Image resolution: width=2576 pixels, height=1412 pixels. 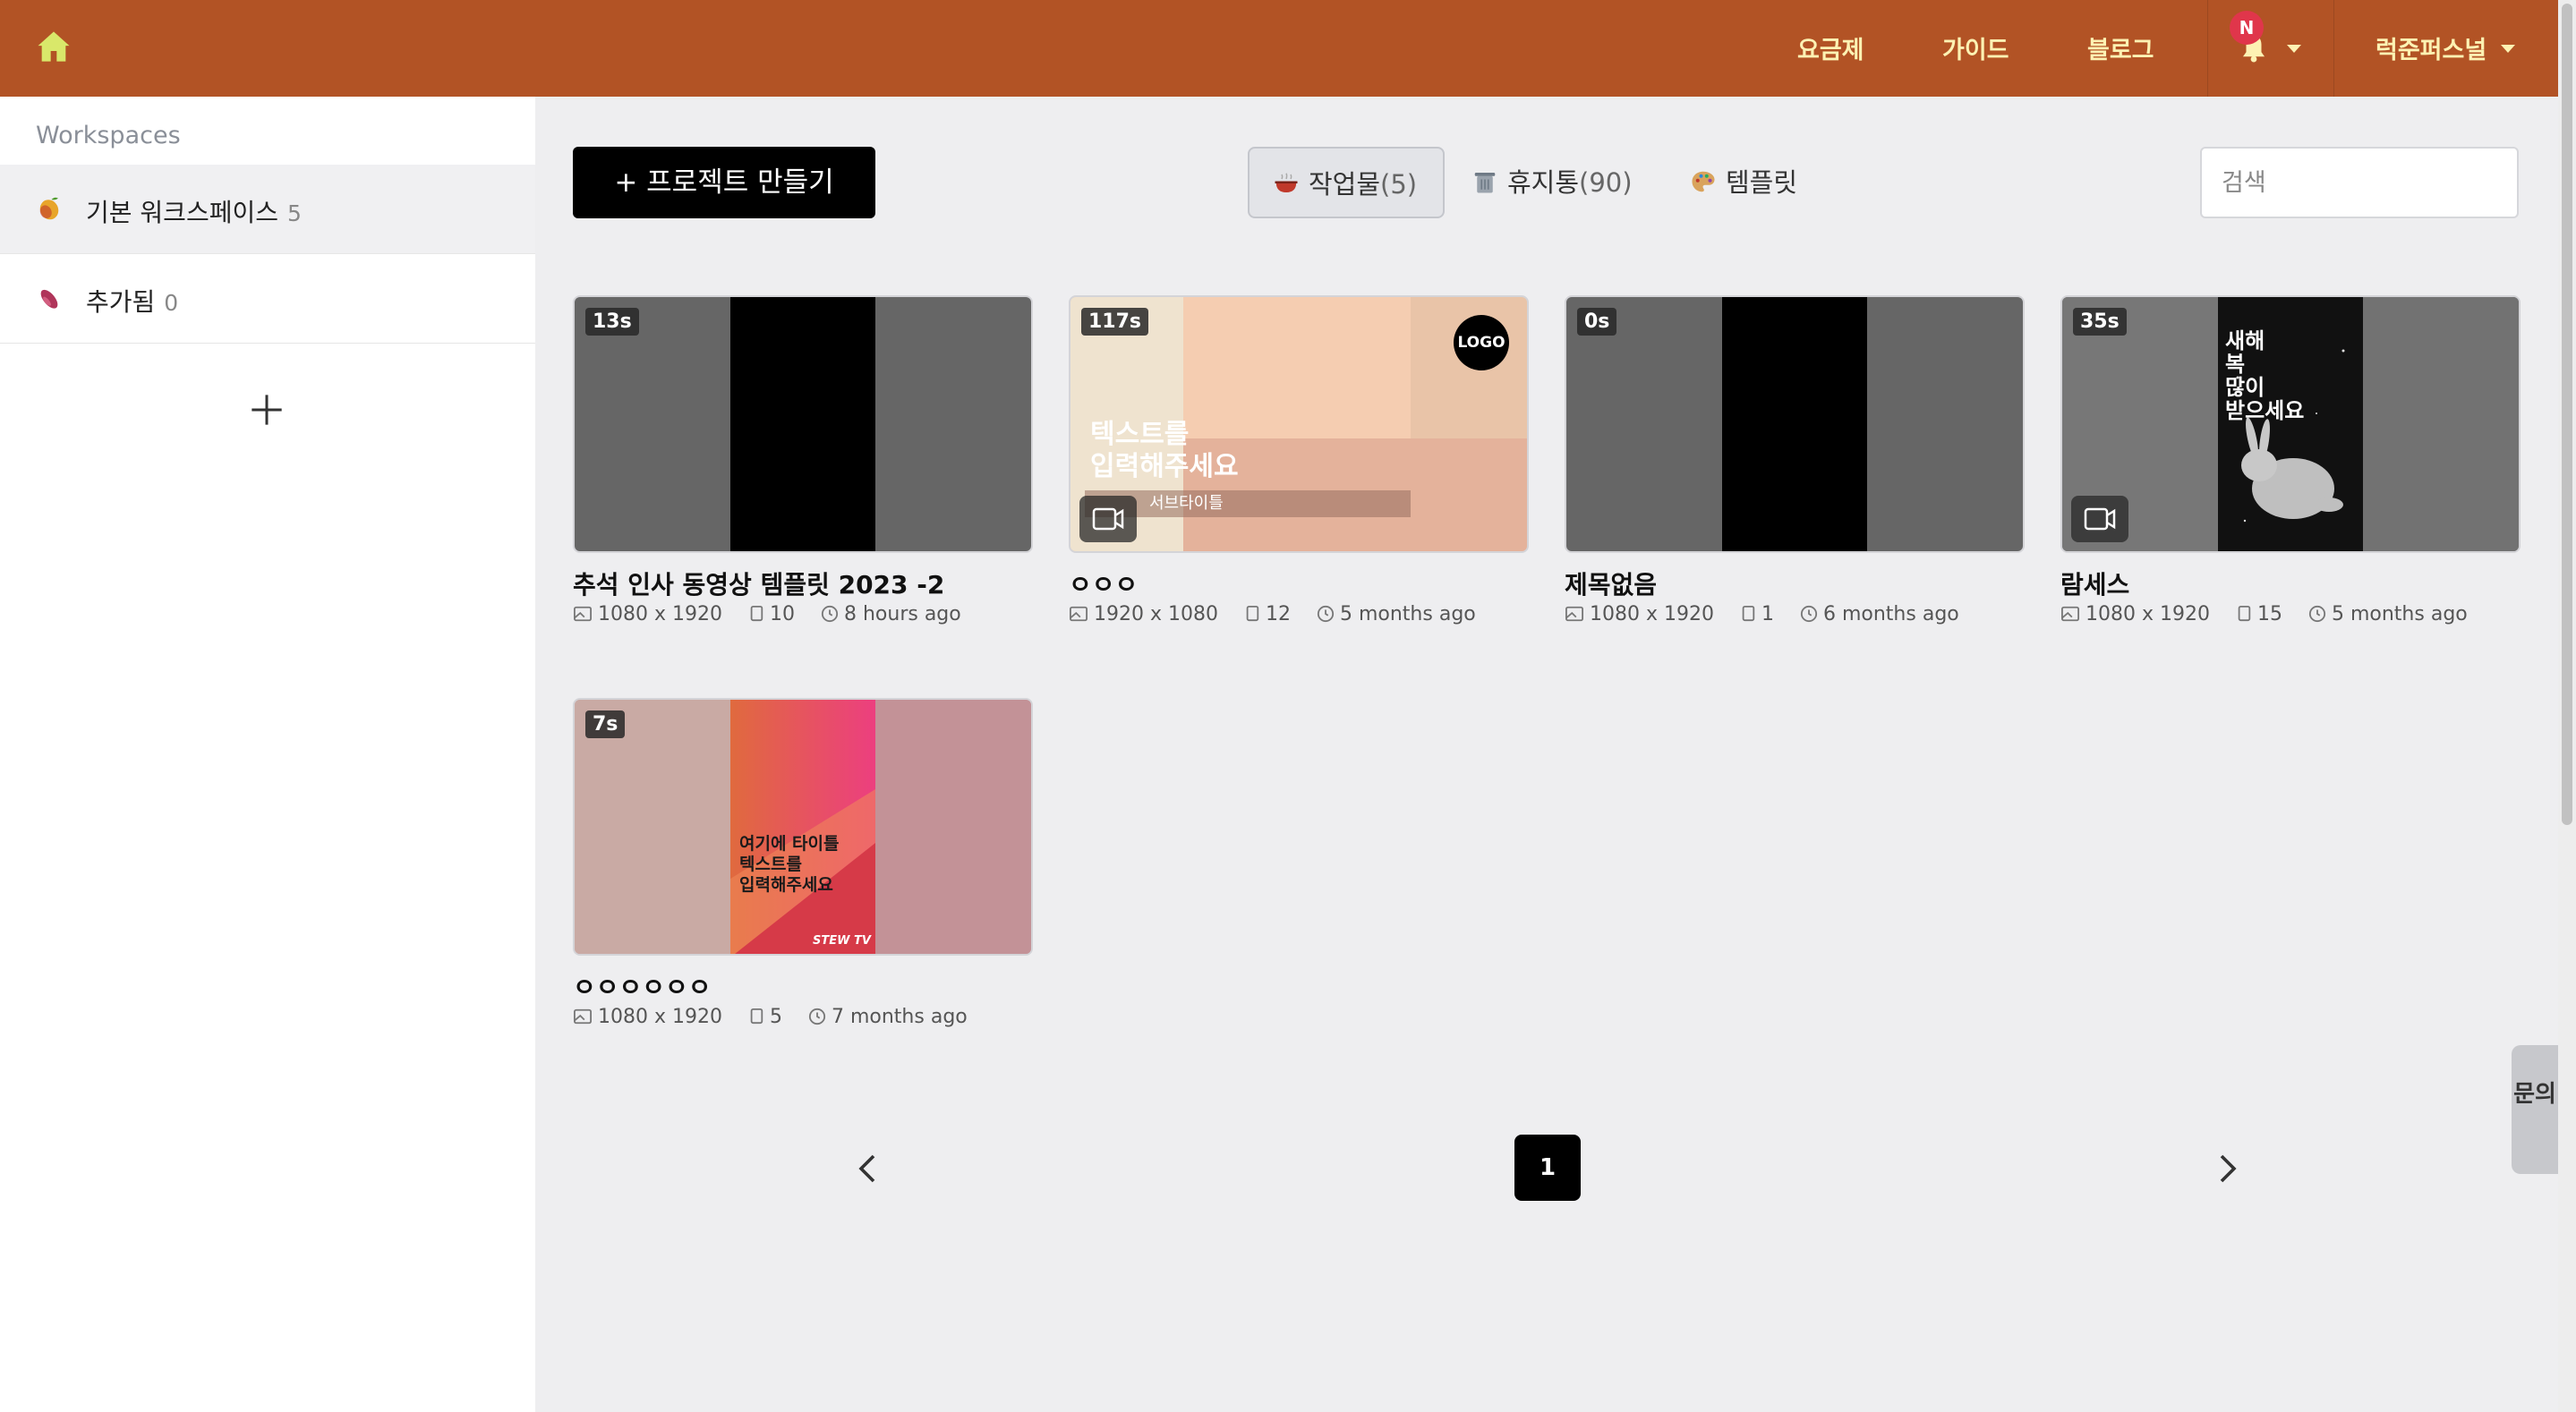 I want to click on tab-templates: 템플릿, so click(x=1743, y=183).